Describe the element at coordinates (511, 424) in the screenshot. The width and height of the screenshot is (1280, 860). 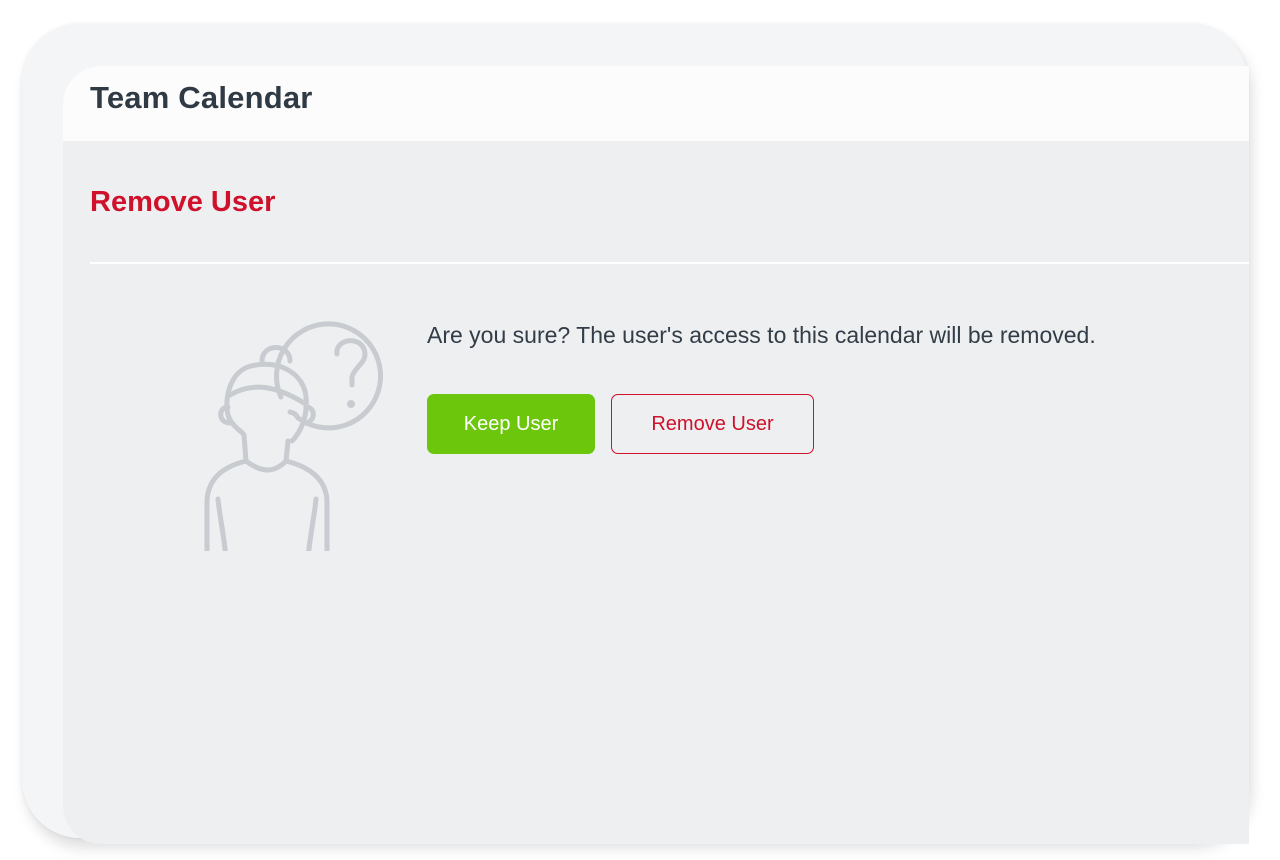
I see `keep-user-button: Keep User` at that location.